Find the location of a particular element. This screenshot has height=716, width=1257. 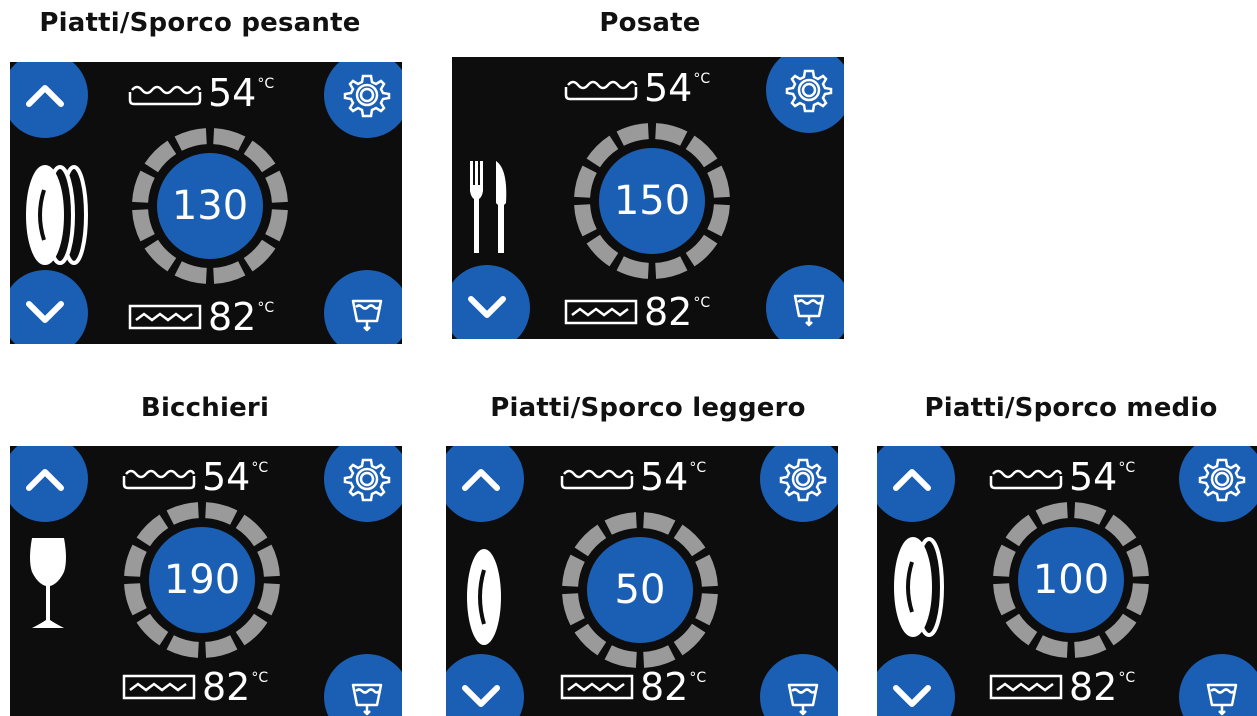

cycle-time-display: 130 is located at coordinates (210, 206).